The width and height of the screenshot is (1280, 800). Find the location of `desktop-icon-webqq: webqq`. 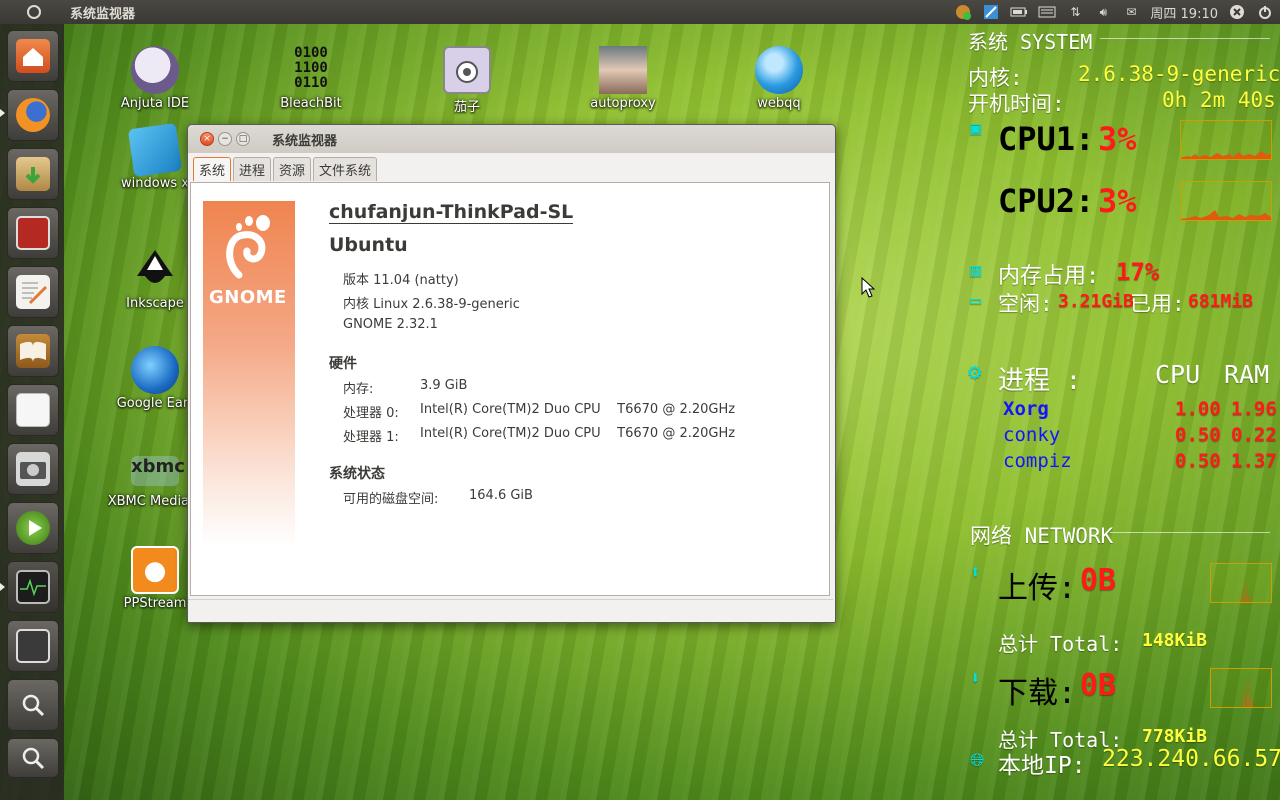

desktop-icon-webqq: webqq is located at coordinates (779, 78).